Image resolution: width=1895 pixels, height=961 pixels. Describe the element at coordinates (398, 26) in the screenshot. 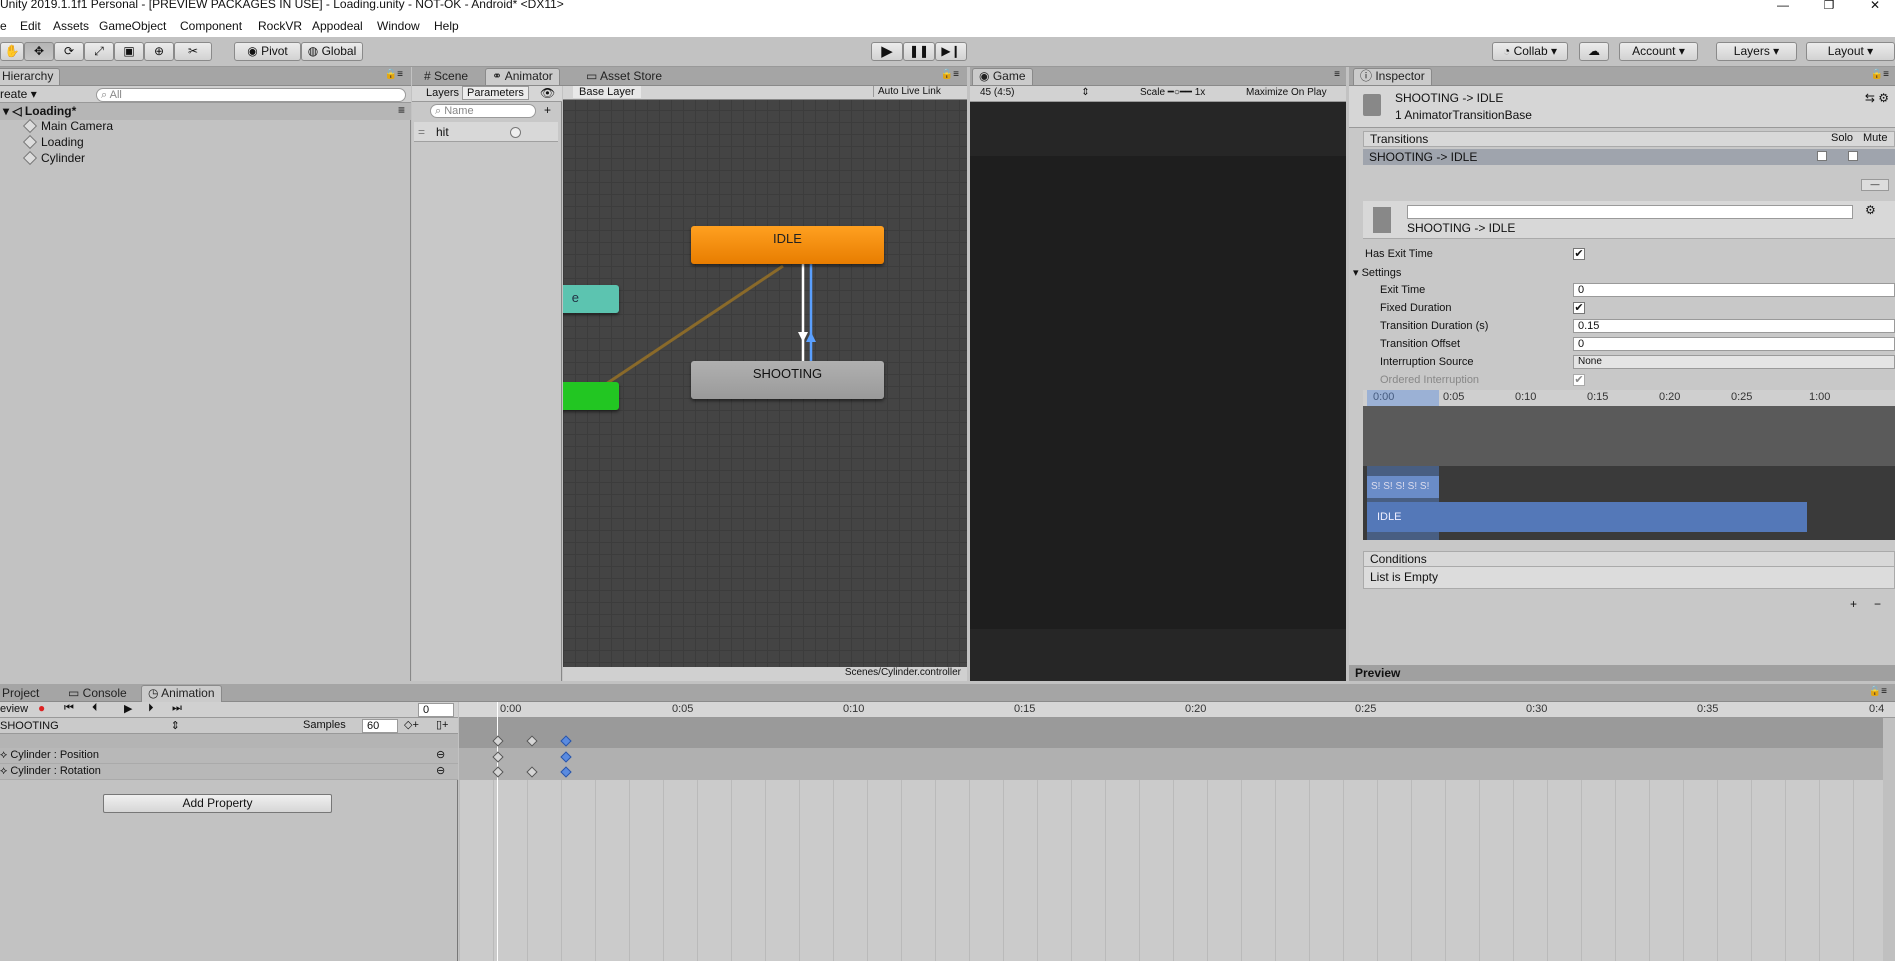

I see `menu-window: Window` at that location.